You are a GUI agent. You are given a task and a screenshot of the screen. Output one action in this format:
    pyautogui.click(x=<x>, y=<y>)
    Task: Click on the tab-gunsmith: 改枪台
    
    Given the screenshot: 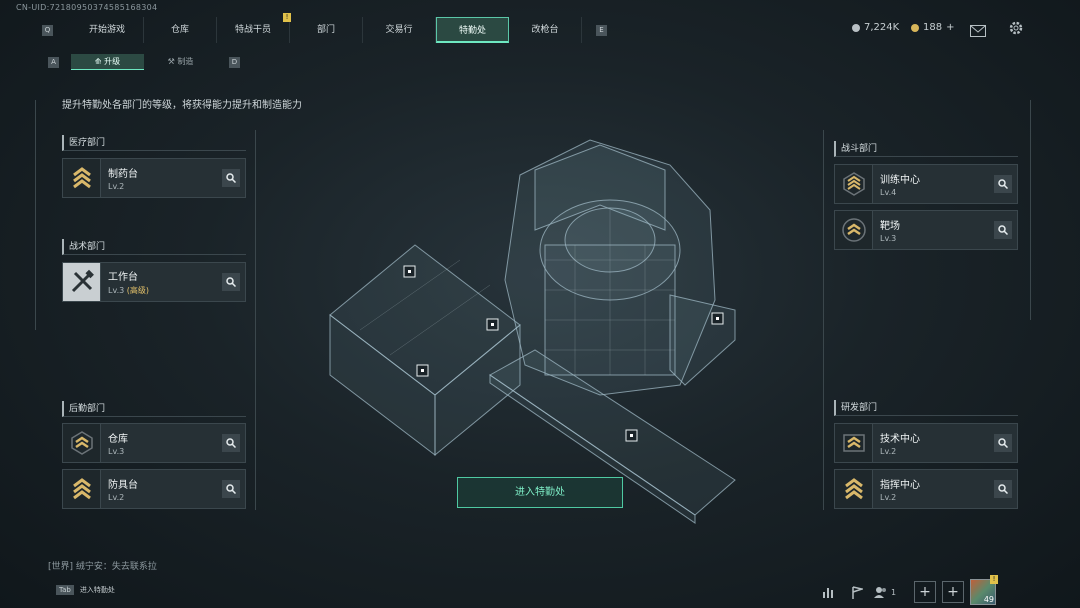 What is the action you would take?
    pyautogui.click(x=545, y=30)
    